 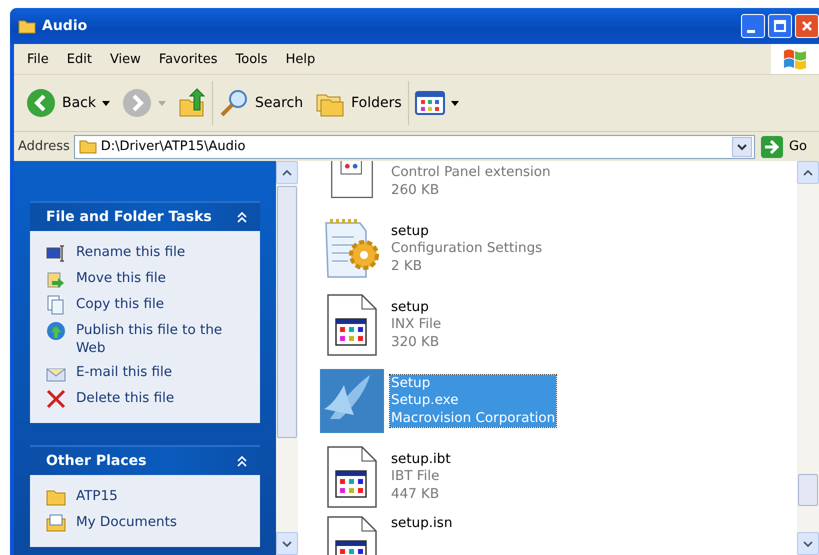 I want to click on maximize-icon, so click(x=780, y=26).